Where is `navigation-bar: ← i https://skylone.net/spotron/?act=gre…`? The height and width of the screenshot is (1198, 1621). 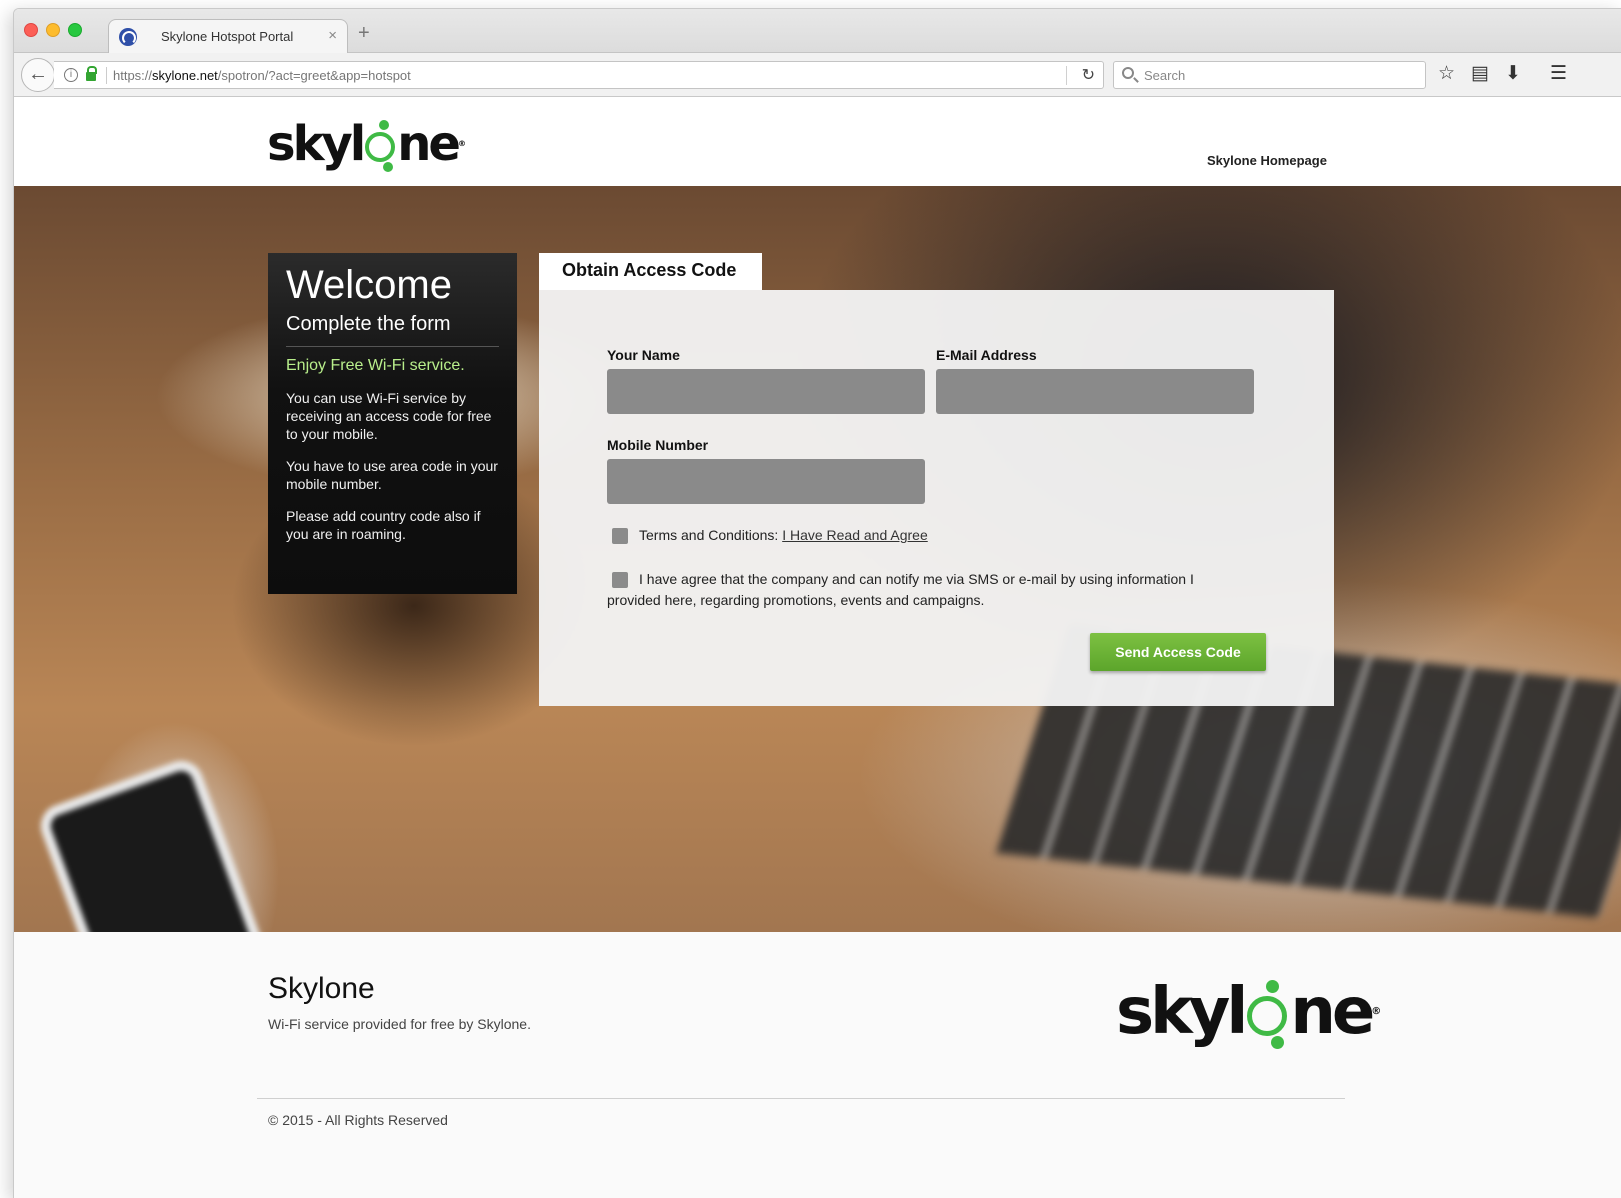
navigation-bar: ← i https://skylone.net/spotron/?act=gre… is located at coordinates (817, 75).